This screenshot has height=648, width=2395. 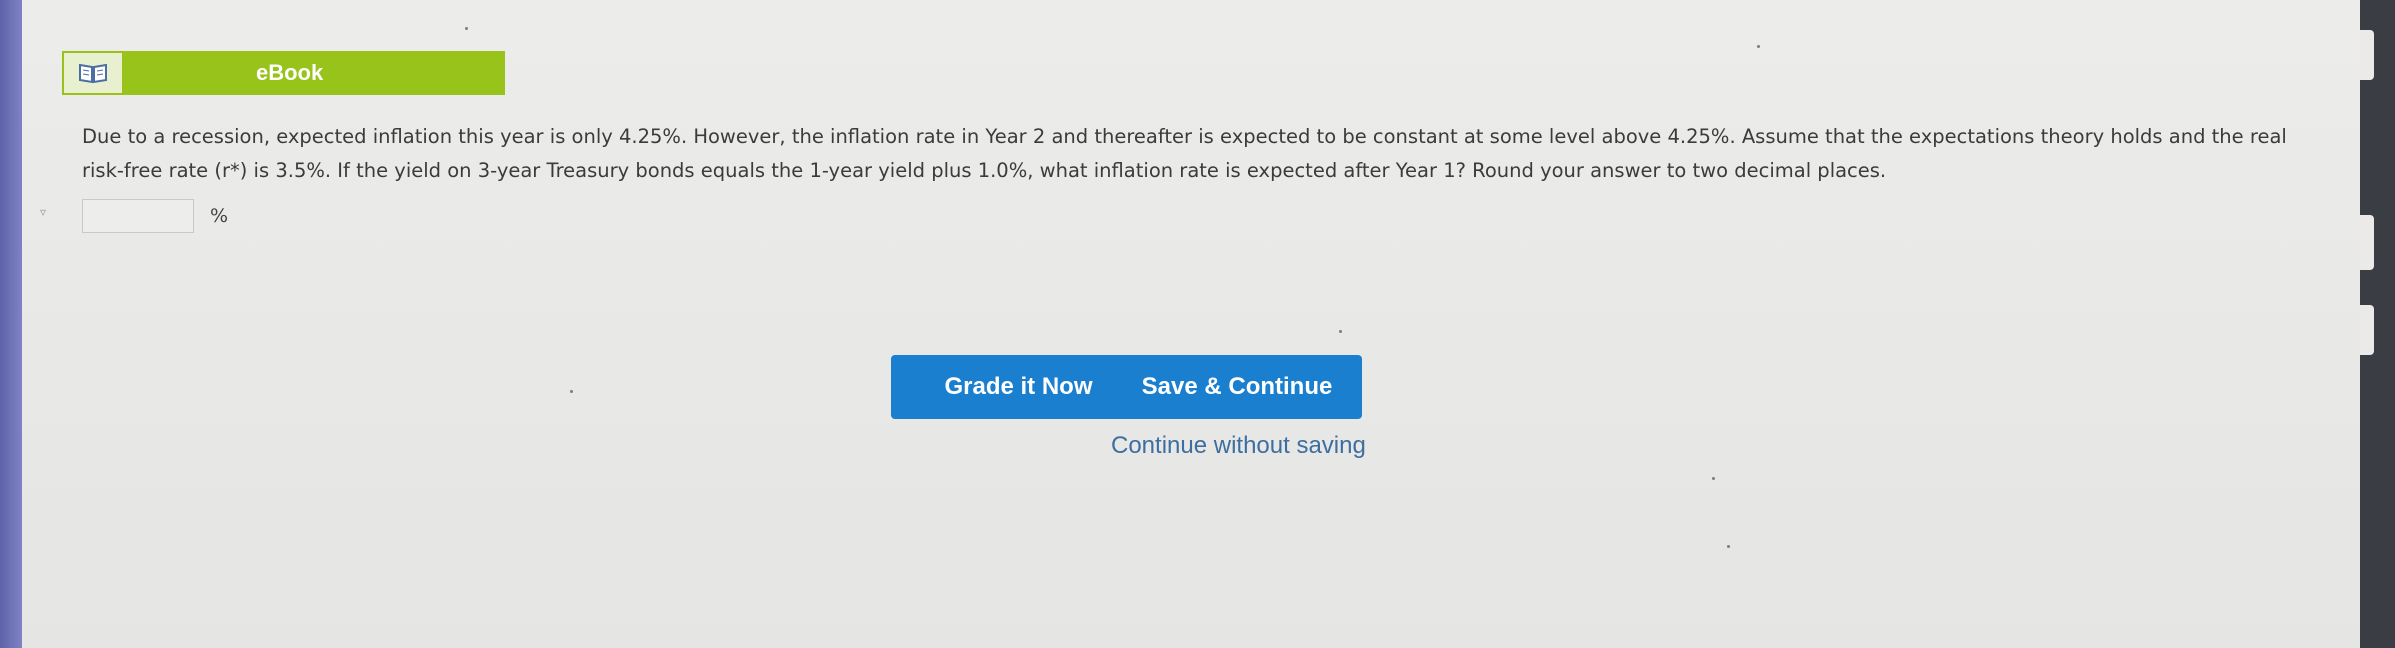 What do you see at coordinates (43, 212) in the screenshot?
I see `arrow-icon: ▿` at bounding box center [43, 212].